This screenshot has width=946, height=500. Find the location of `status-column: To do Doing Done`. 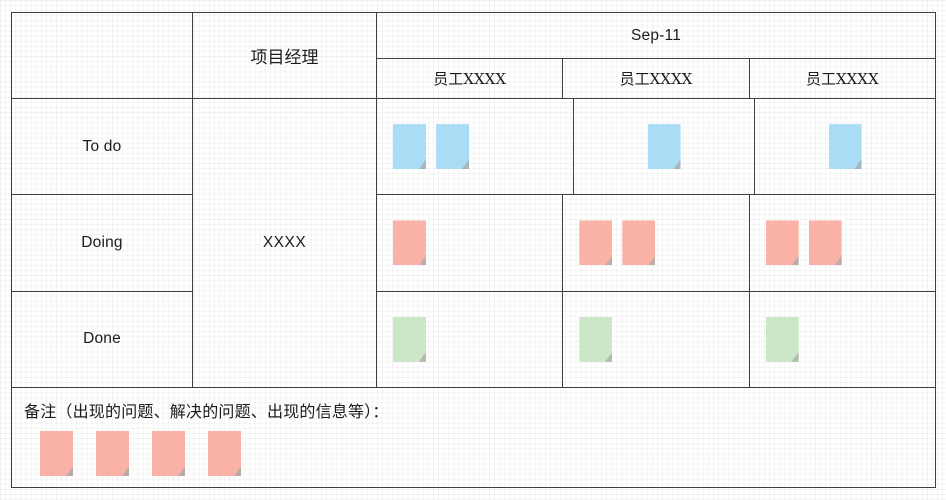

status-column: To do Doing Done is located at coordinates (102, 200).